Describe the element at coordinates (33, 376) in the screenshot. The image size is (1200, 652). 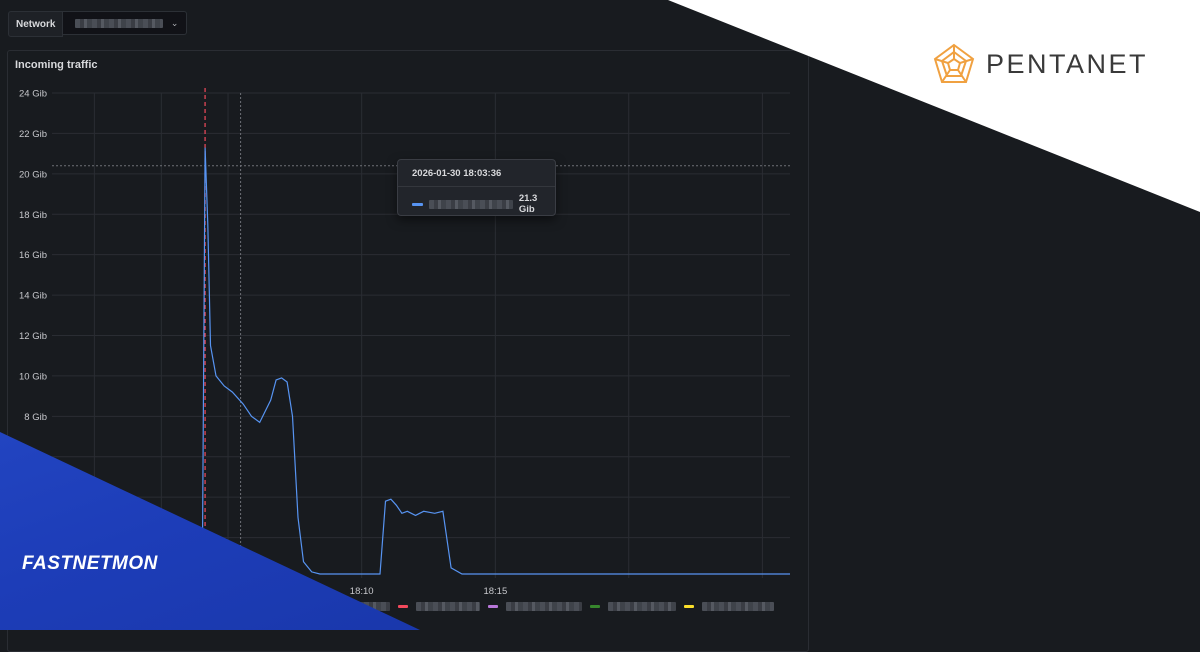
I see `y-tick-label: 10 Gib` at that location.